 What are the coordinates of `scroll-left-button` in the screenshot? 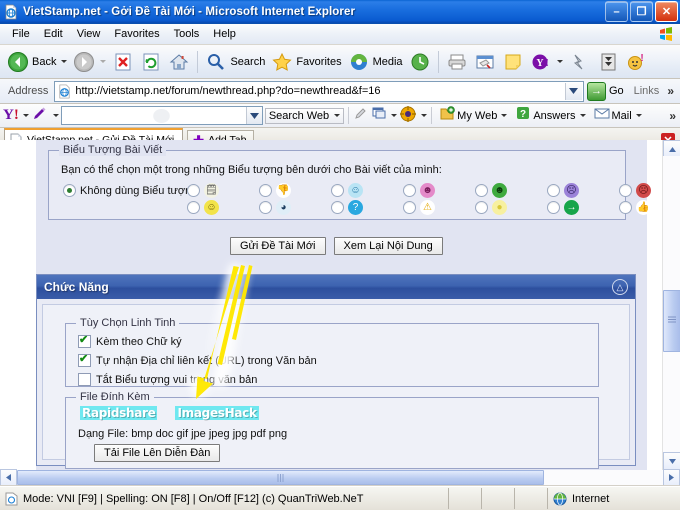 It's located at (8, 477).